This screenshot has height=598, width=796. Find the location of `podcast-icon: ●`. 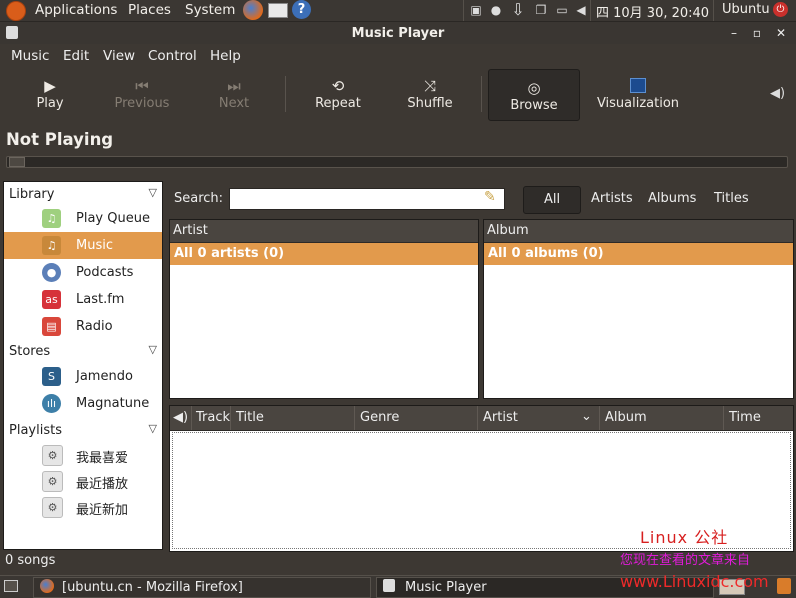

podcast-icon: ● is located at coordinates (51, 272).